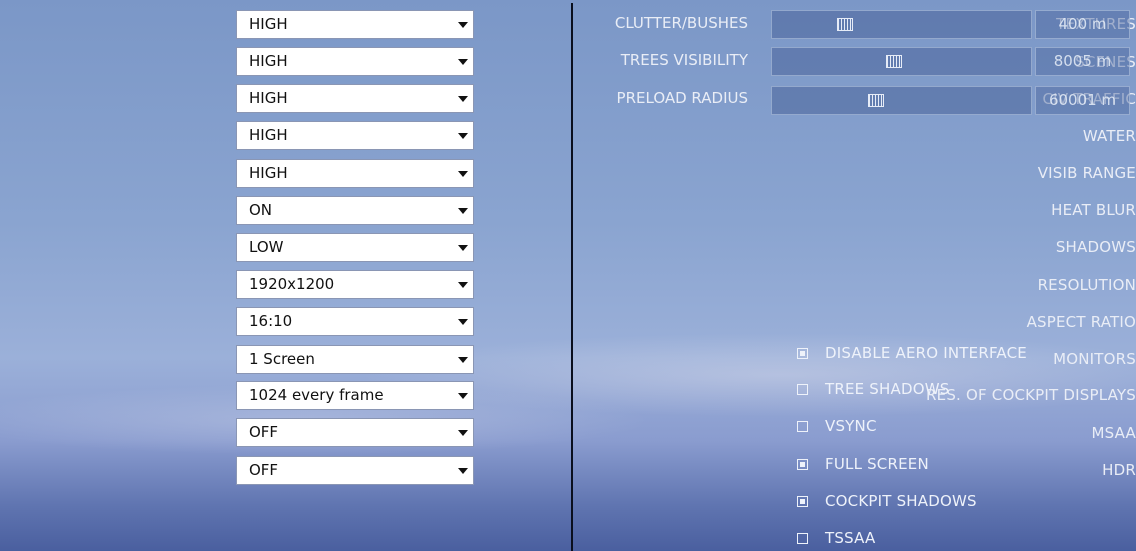 The width and height of the screenshot is (1136, 551). Describe the element at coordinates (1082, 100) in the screenshot. I see `preload-radius-readout: 60001 m` at that location.